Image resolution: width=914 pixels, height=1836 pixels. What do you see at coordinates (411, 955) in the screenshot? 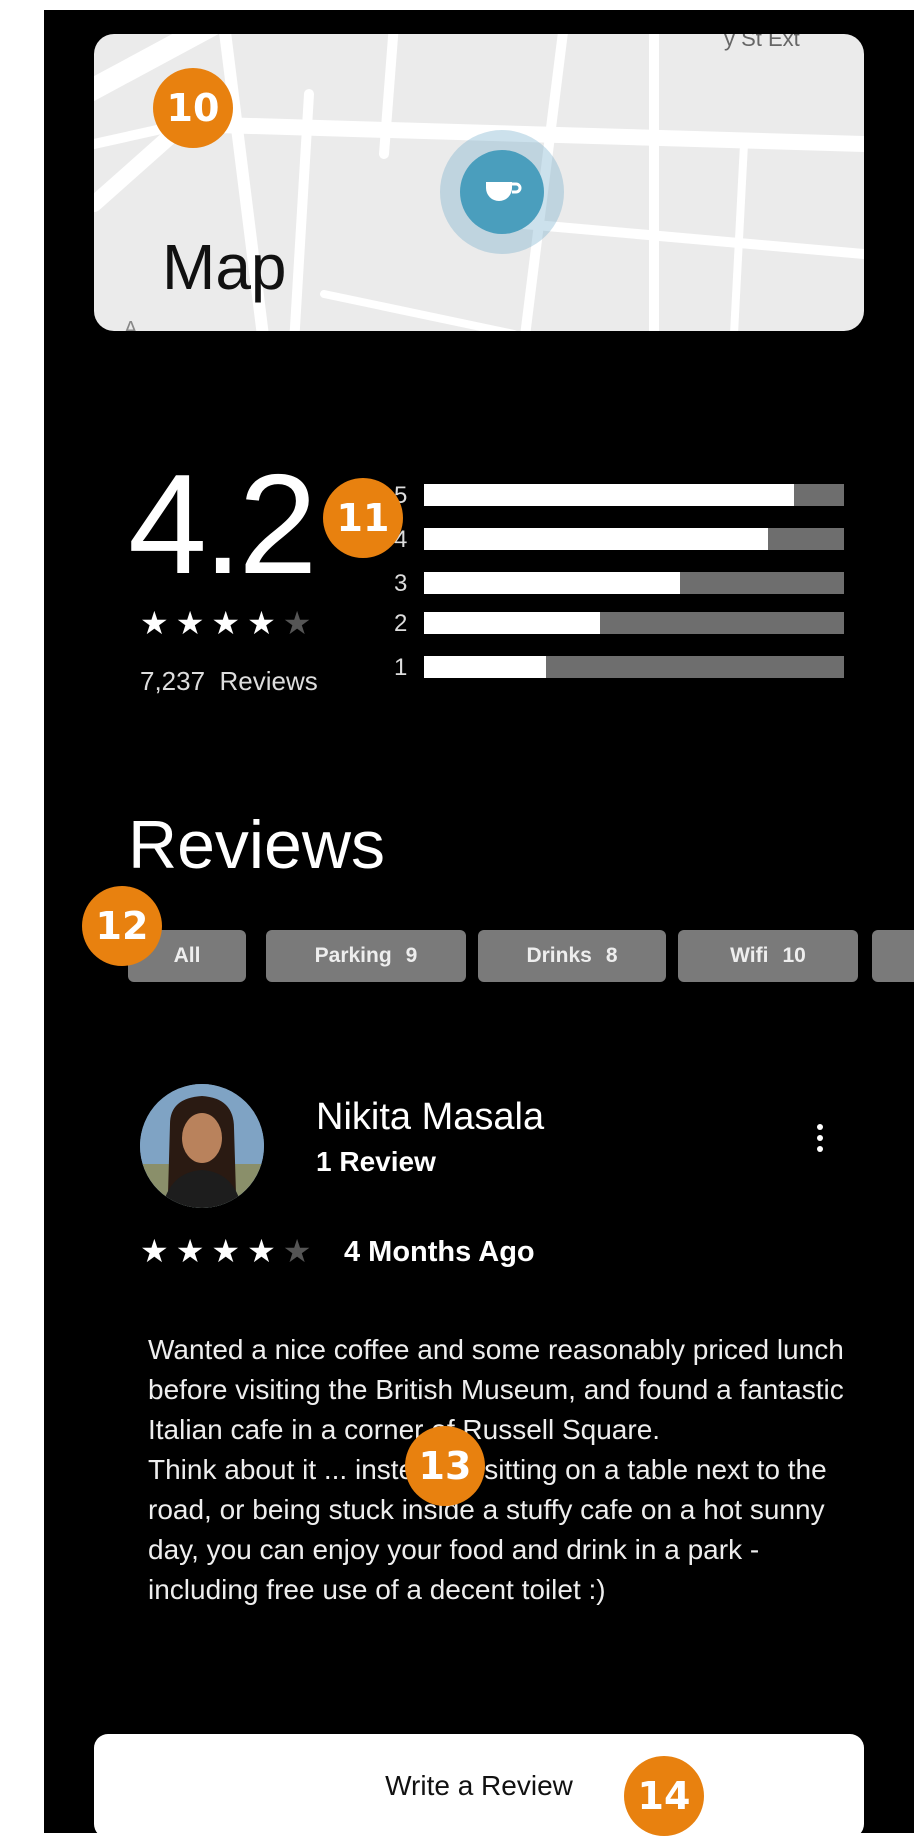
I see `filter-chip-count: 9` at bounding box center [411, 955].